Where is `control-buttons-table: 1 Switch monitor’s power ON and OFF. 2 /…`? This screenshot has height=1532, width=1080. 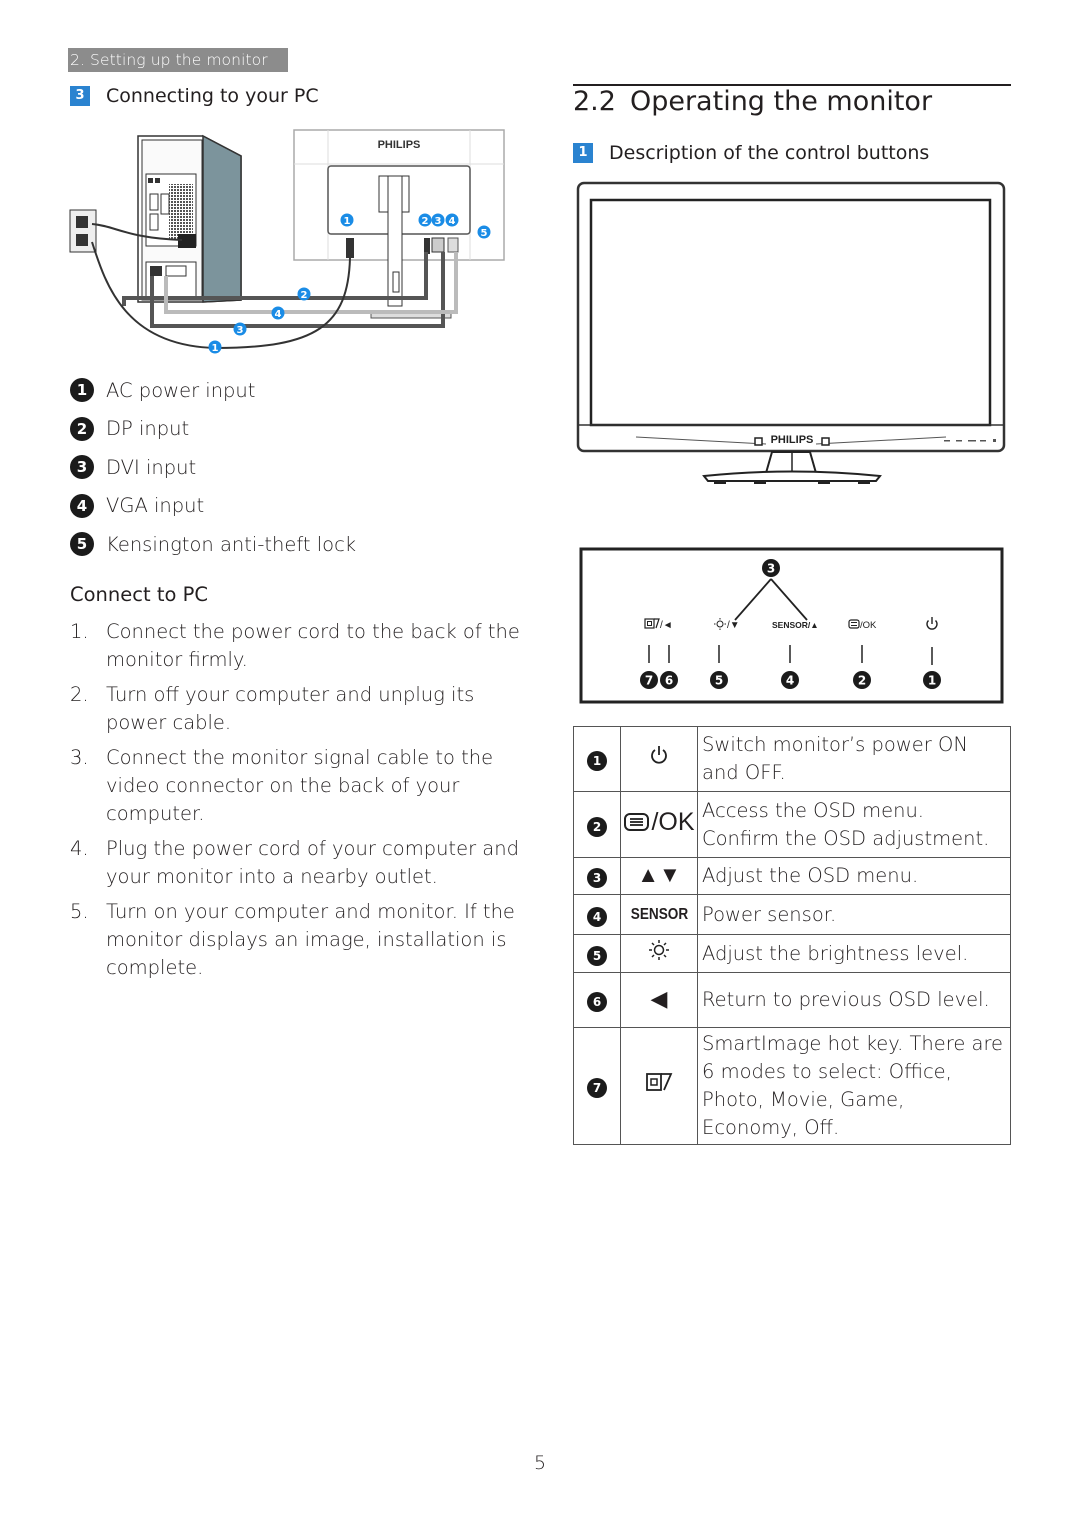 control-buttons-table: 1 Switch monitor’s power ON and OFF. 2 /… is located at coordinates (792, 935).